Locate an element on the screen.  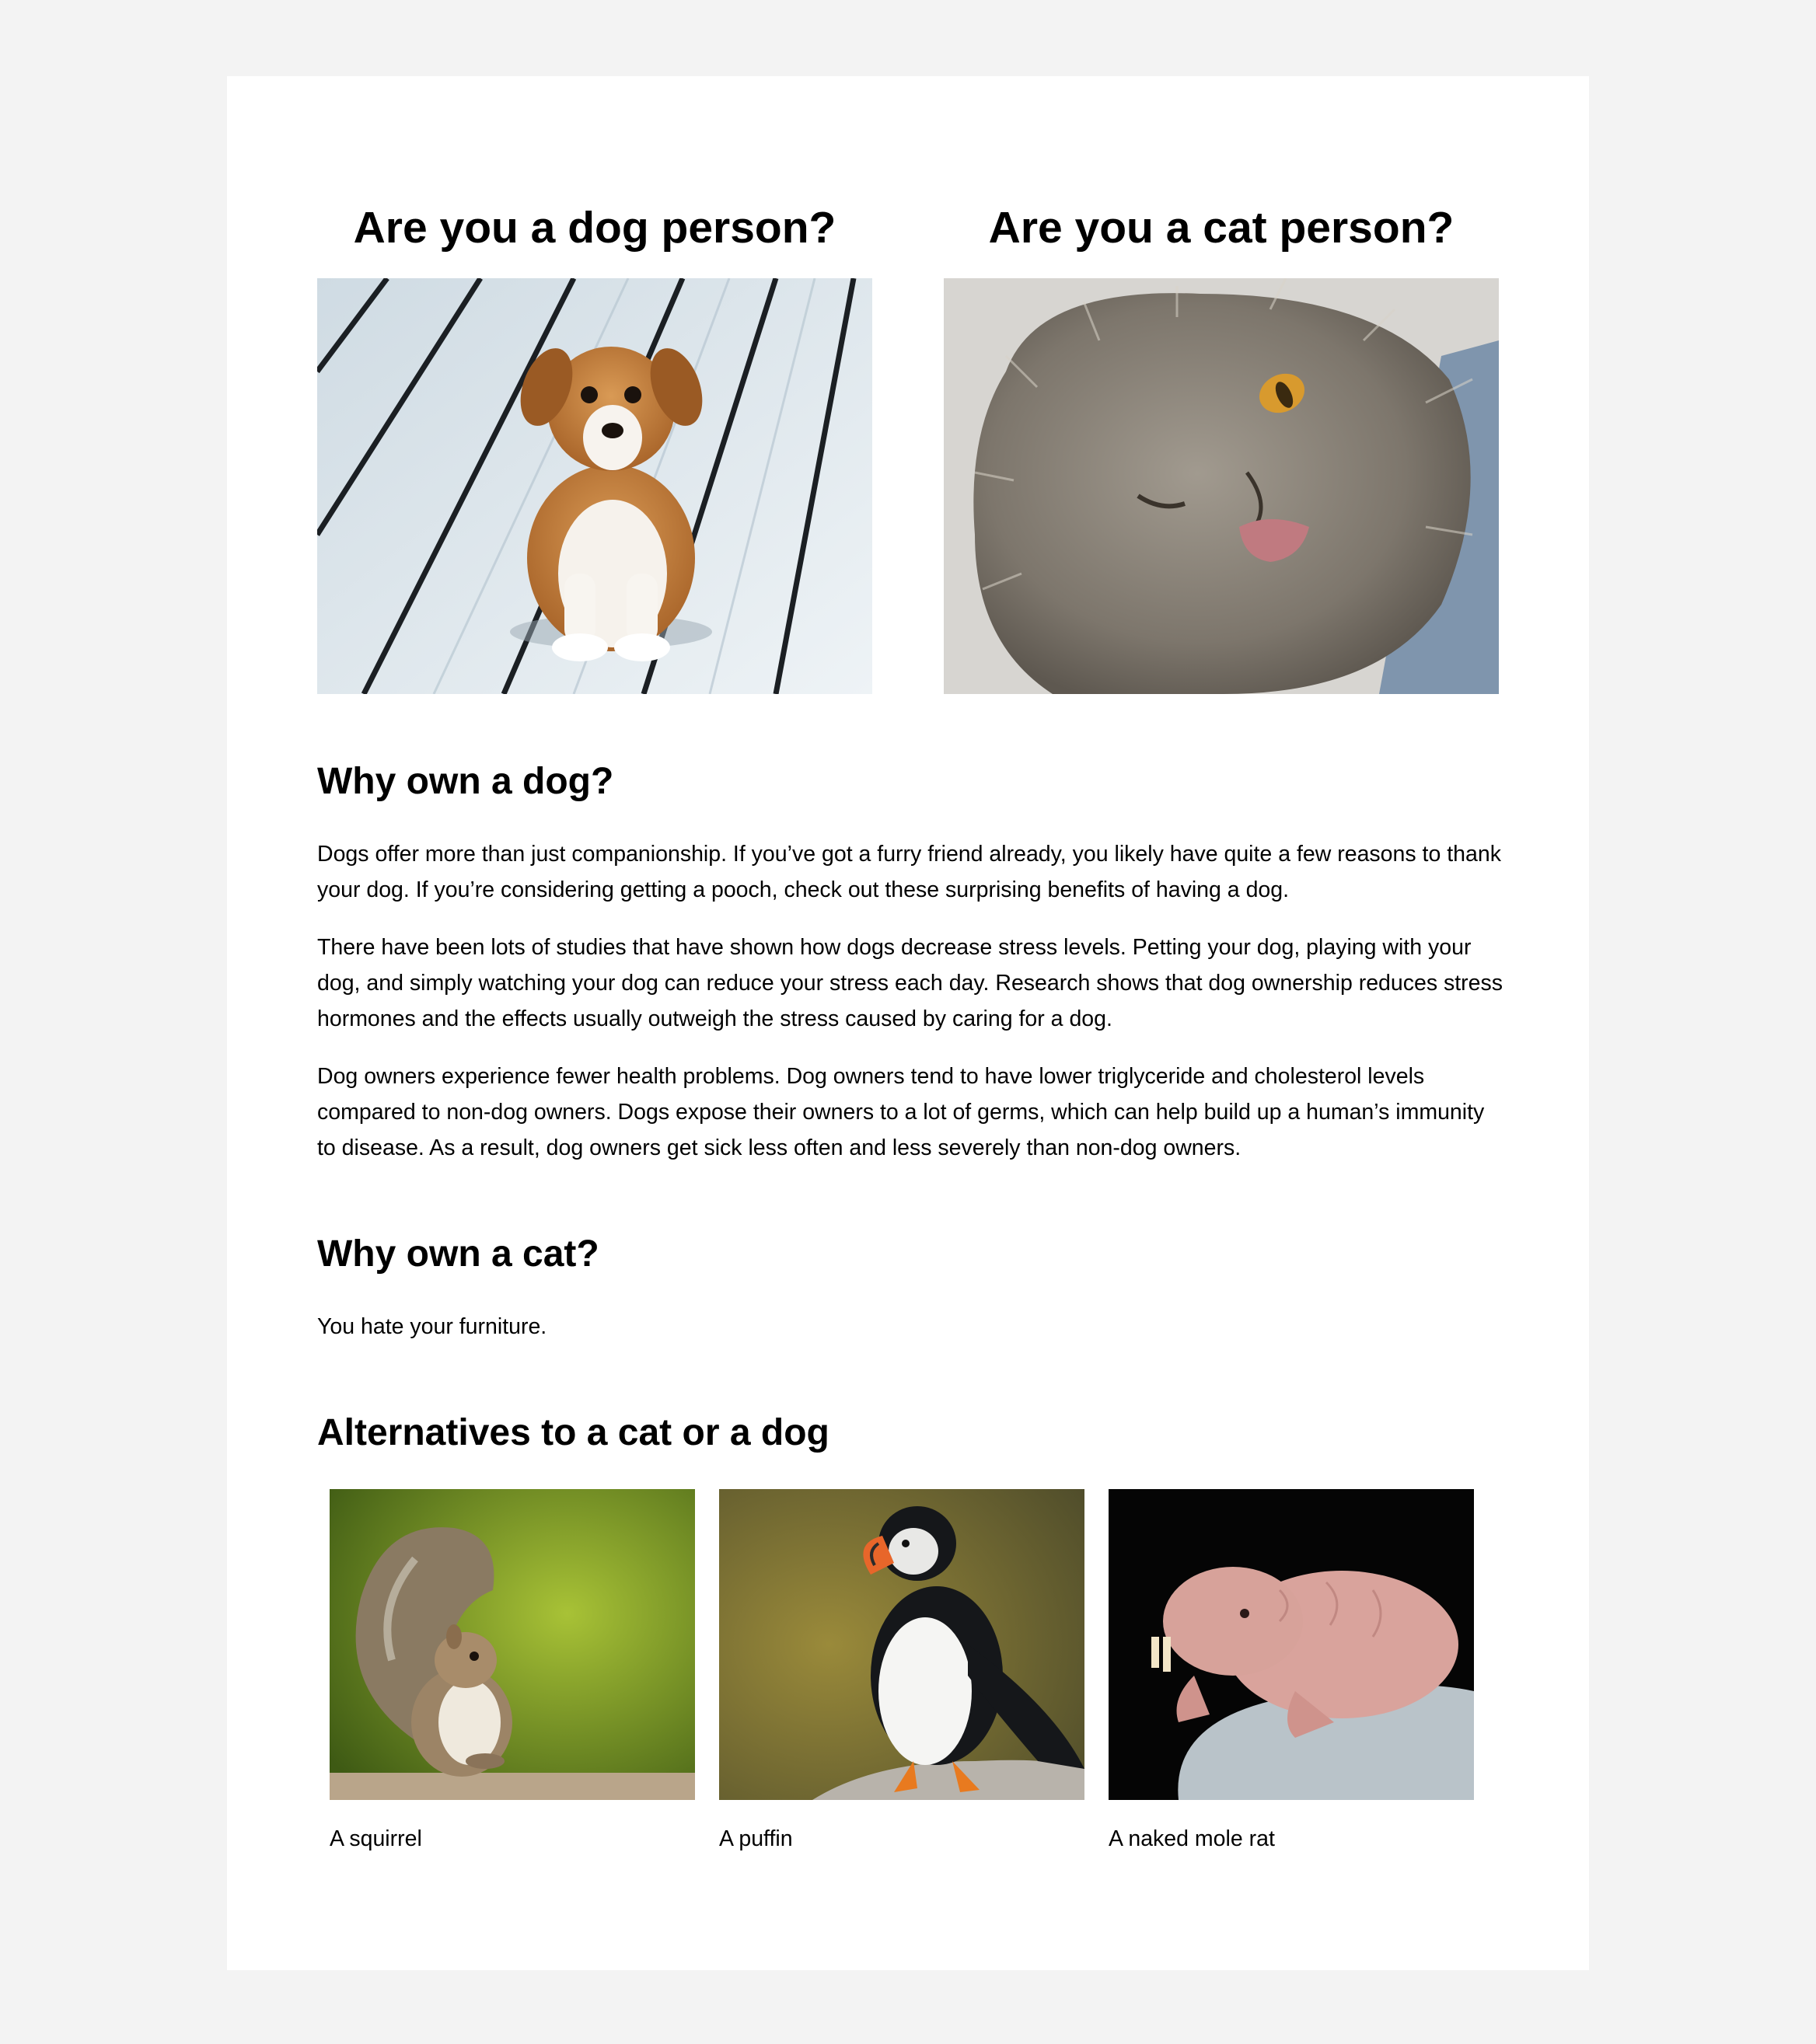
alternative-card-squirrel: A squirrel is located at coordinates (512, 1671).